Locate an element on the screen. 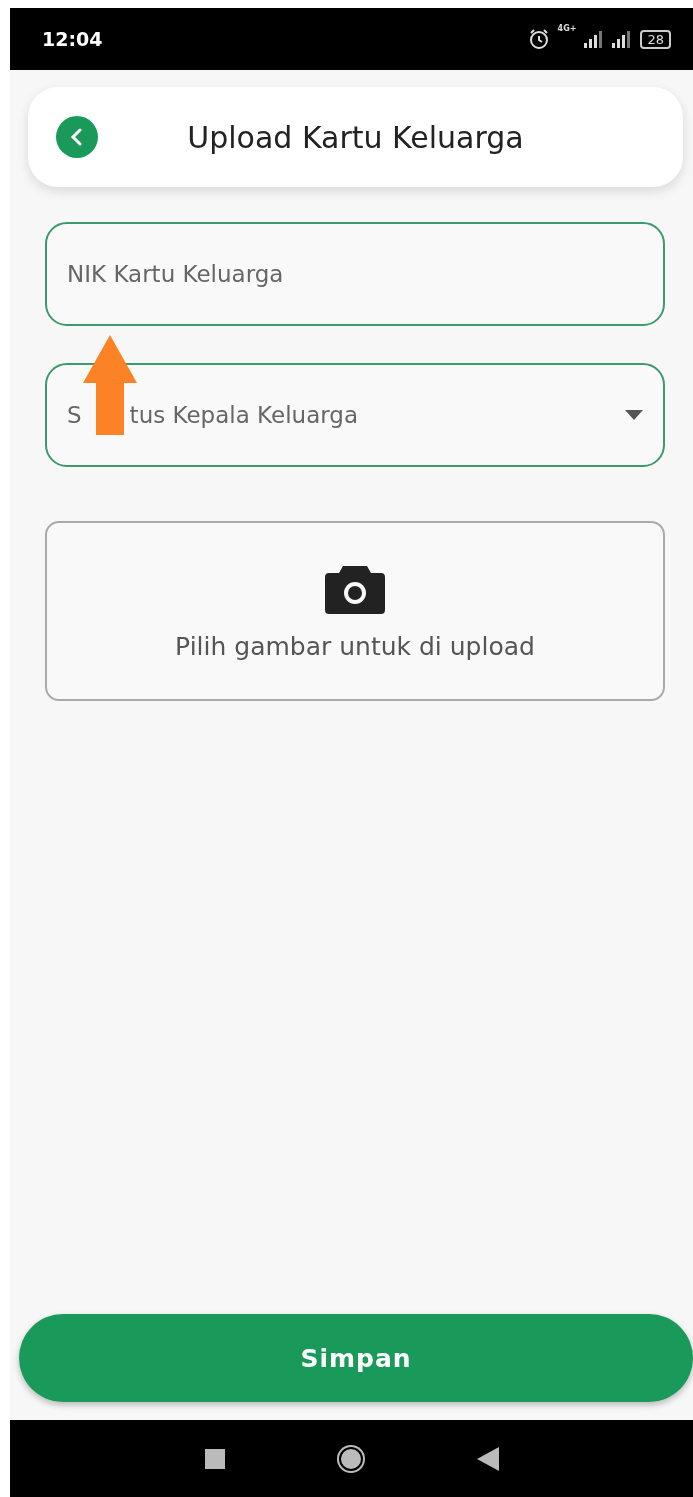 The image size is (693, 1497). alarm-icon is located at coordinates (538, 39).